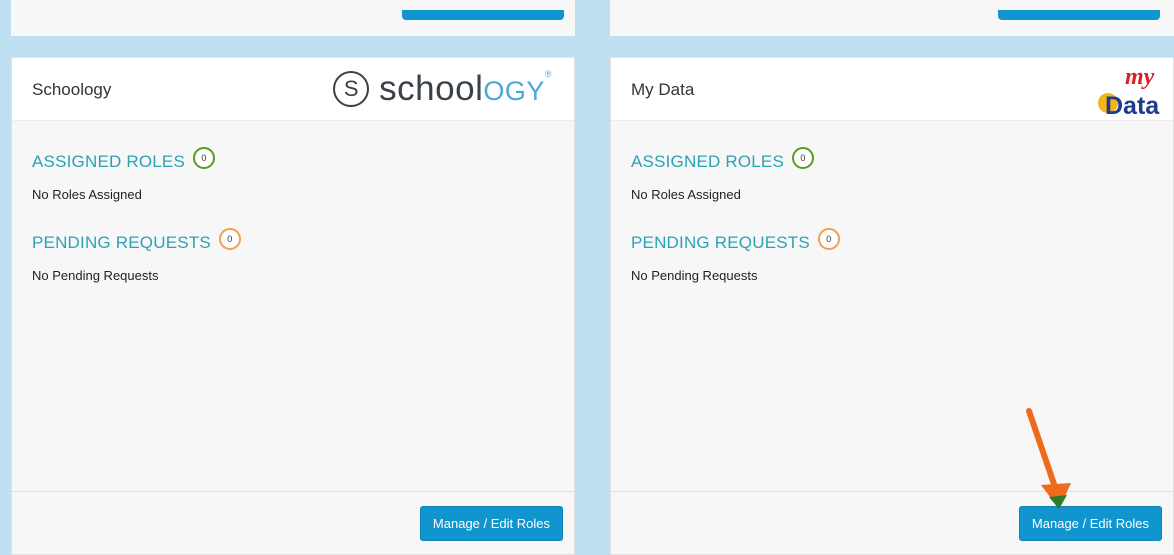 This screenshot has height=555, width=1174. What do you see at coordinates (892, 89) in the screenshot?
I see `card-header: My Data my Data` at bounding box center [892, 89].